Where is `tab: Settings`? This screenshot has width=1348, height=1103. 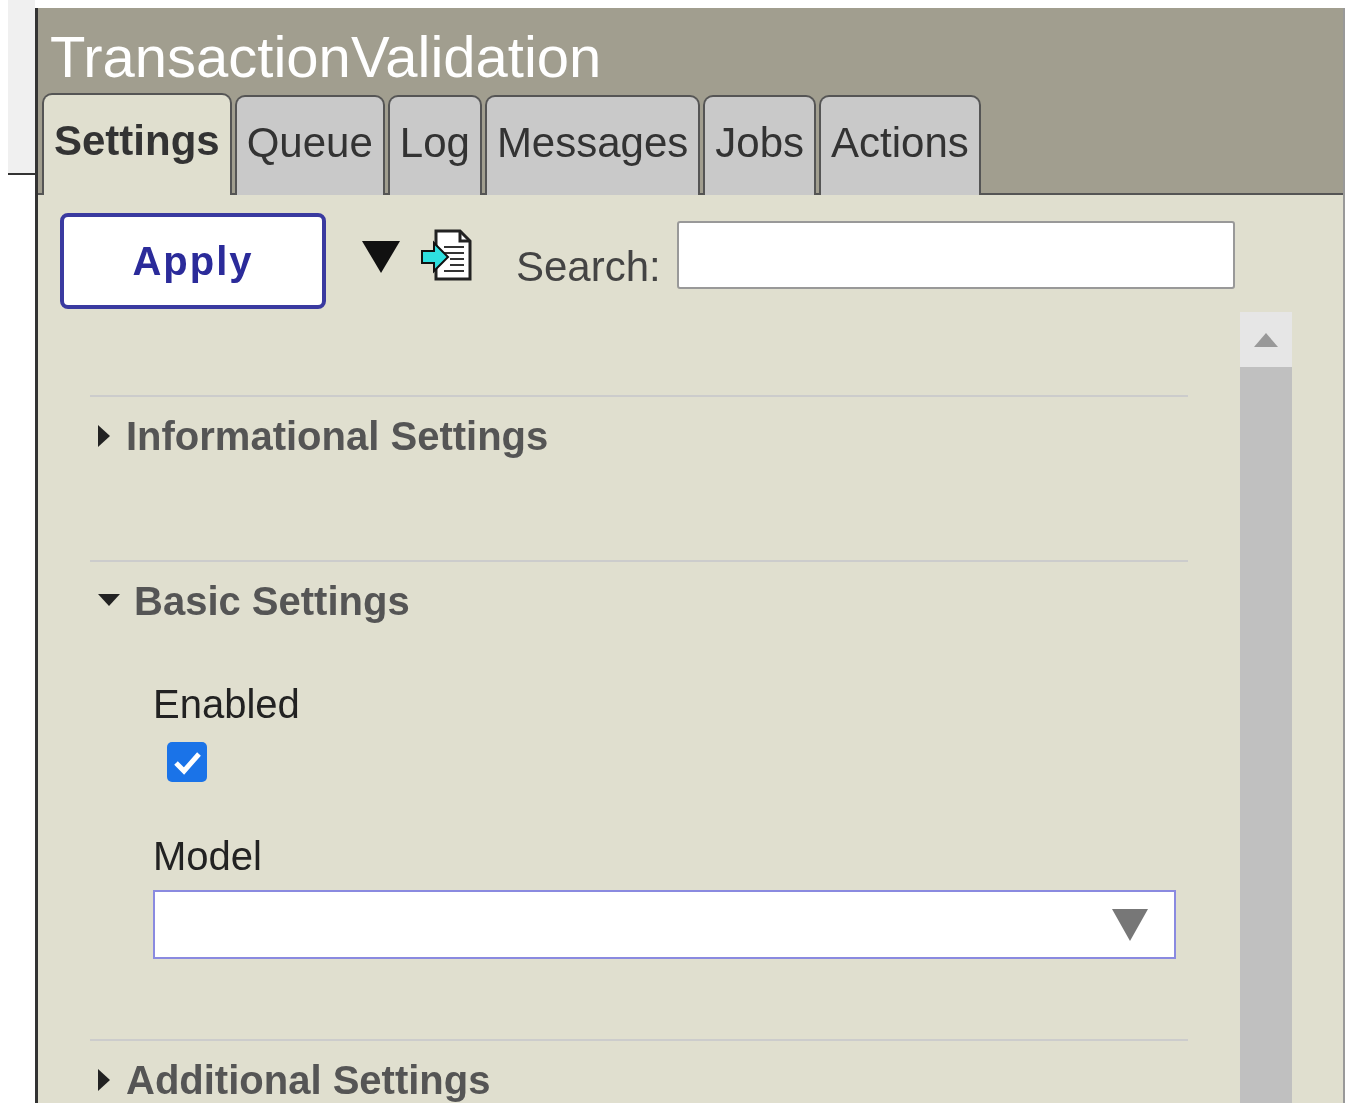 tab: Settings is located at coordinates (137, 144).